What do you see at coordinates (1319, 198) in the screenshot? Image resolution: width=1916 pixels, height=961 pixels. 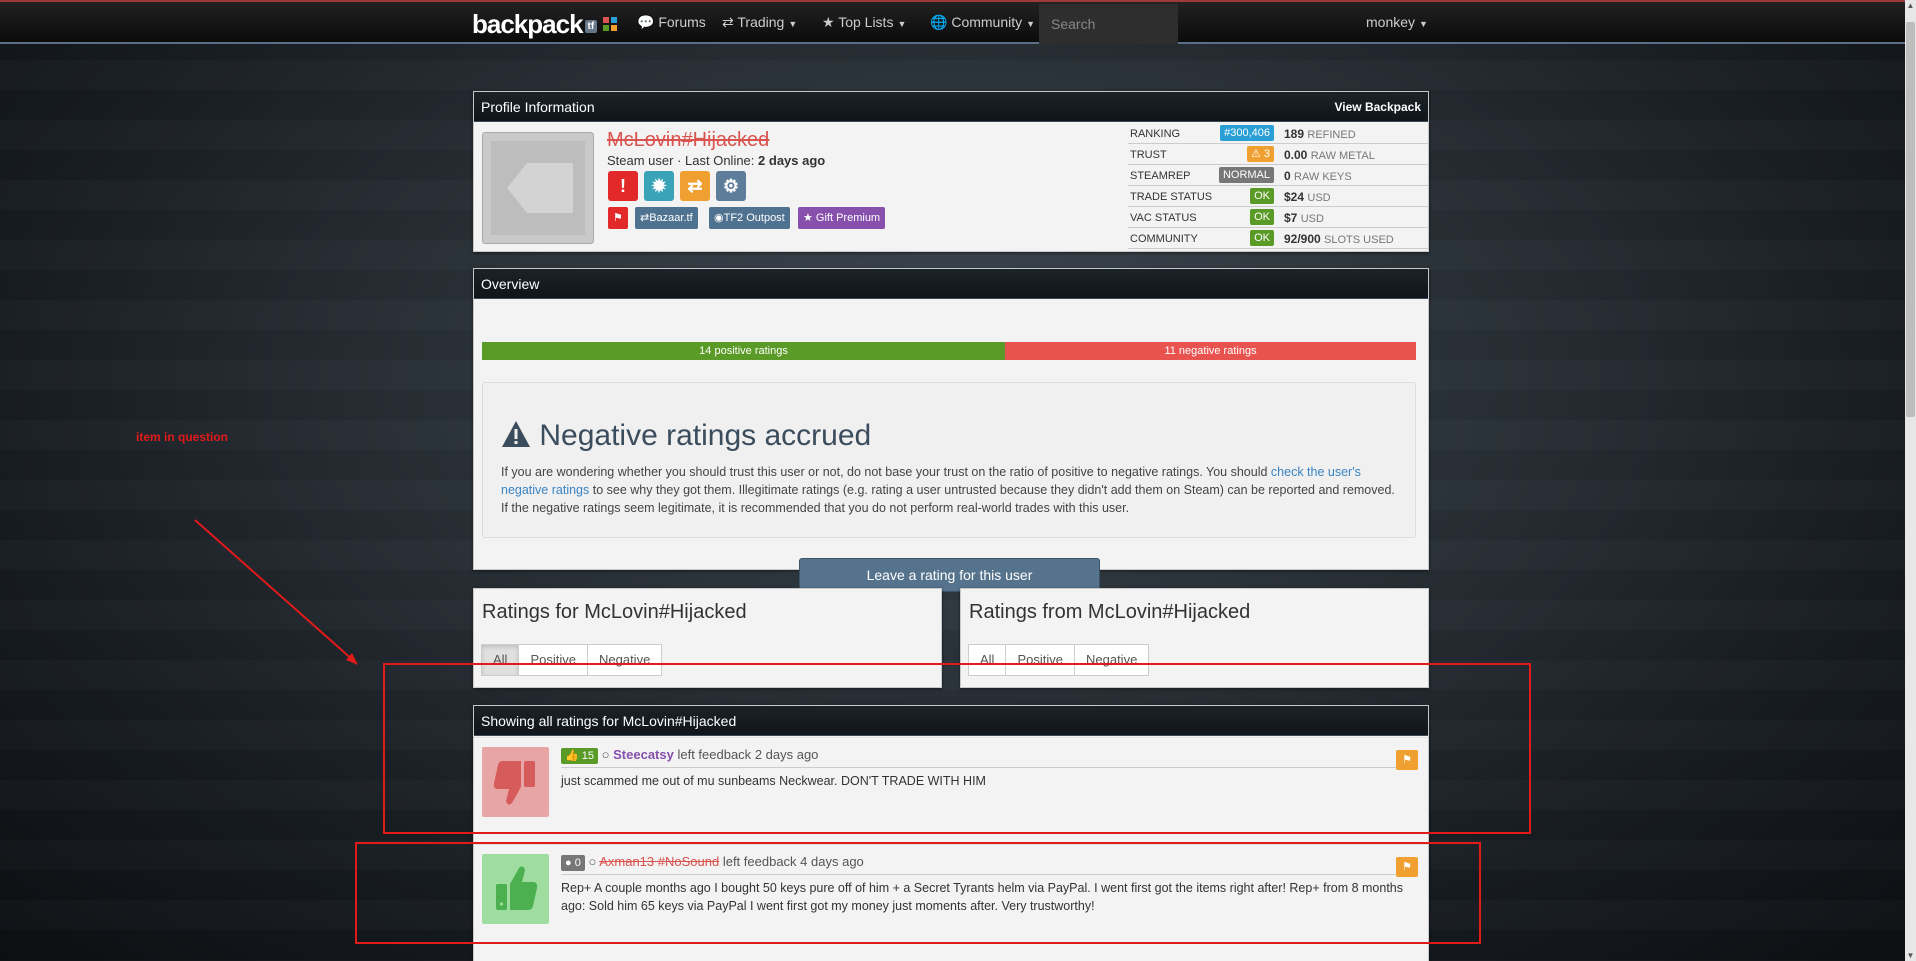 I see `stat-value-unit: USD` at bounding box center [1319, 198].